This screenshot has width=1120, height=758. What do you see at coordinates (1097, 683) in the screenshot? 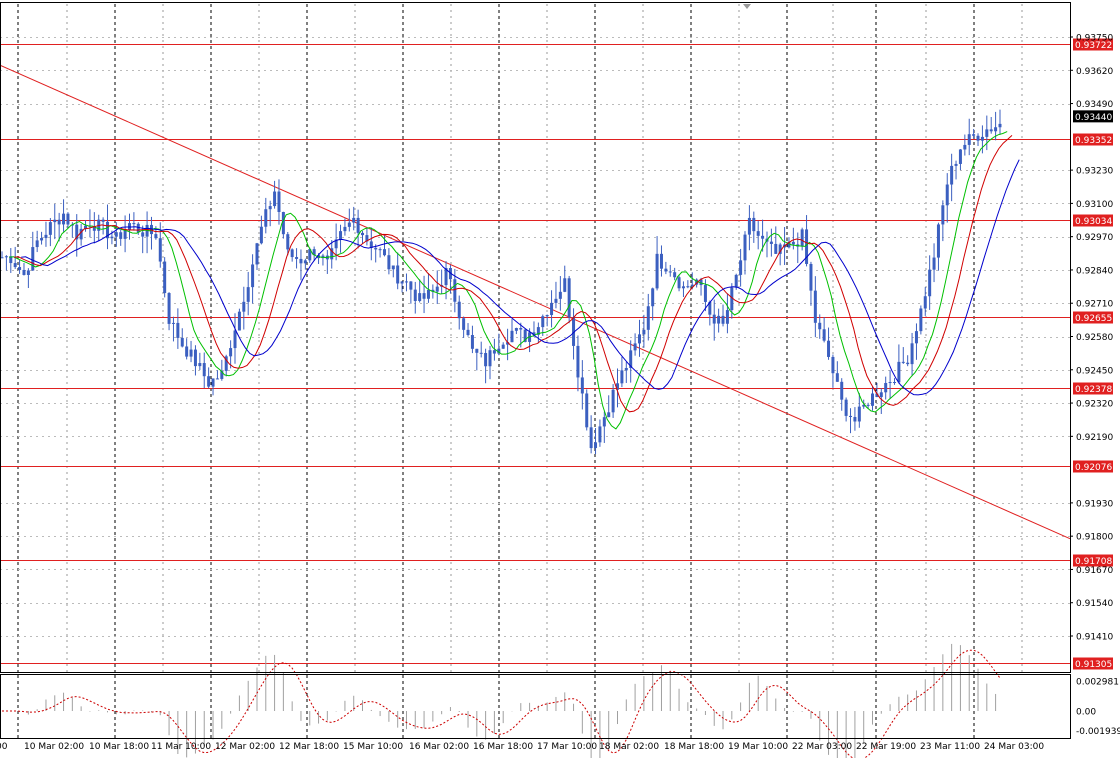
I see `indicator-tick-label: 0.002981` at bounding box center [1097, 683].